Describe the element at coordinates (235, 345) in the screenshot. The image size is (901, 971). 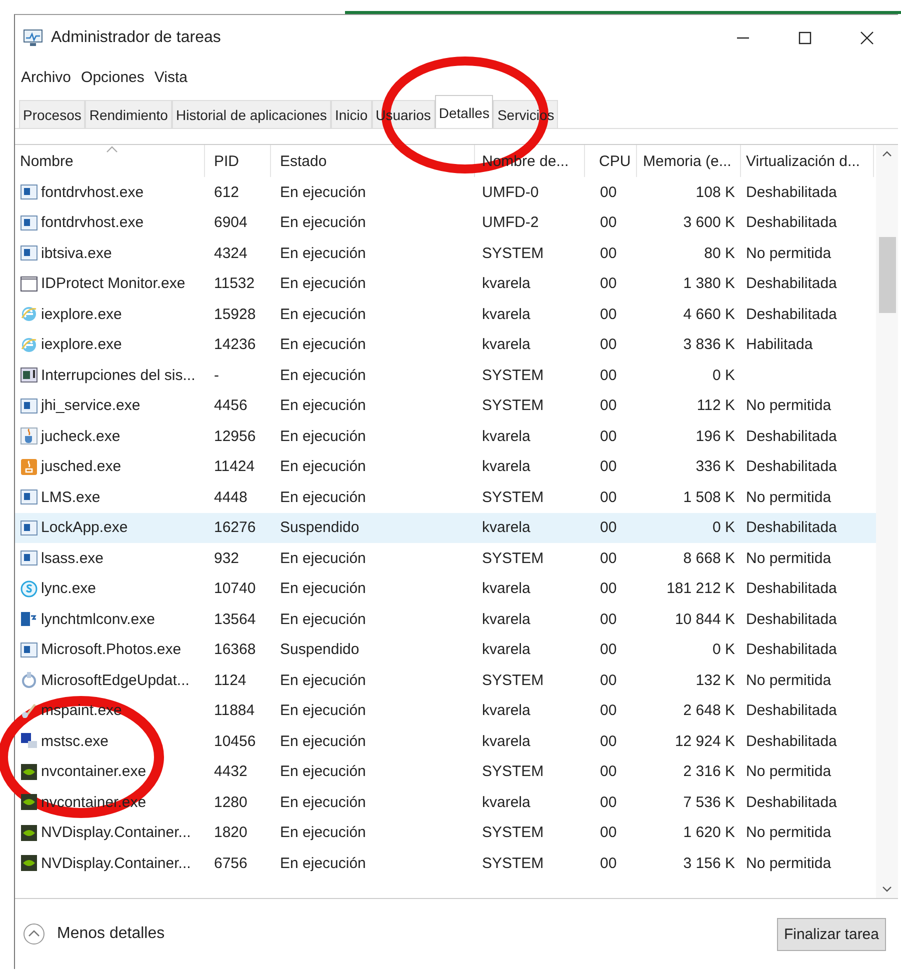
I see `pid-cell: 14236` at that location.